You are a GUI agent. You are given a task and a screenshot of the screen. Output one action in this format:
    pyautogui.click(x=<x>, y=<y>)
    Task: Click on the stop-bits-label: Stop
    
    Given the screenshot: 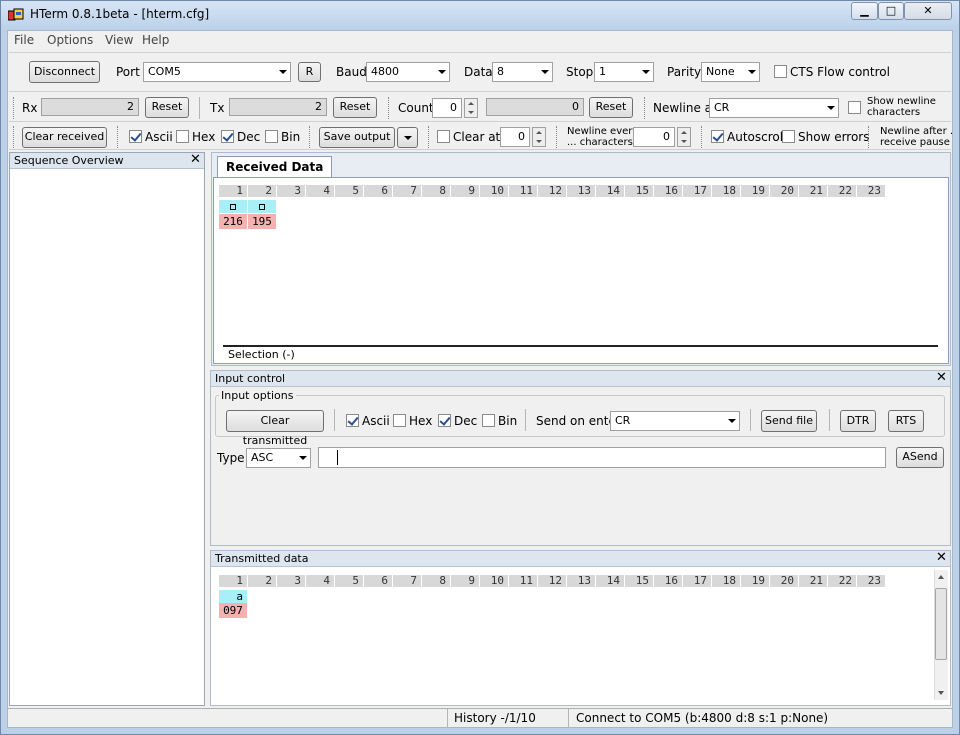 What is the action you would take?
    pyautogui.click(x=580, y=72)
    